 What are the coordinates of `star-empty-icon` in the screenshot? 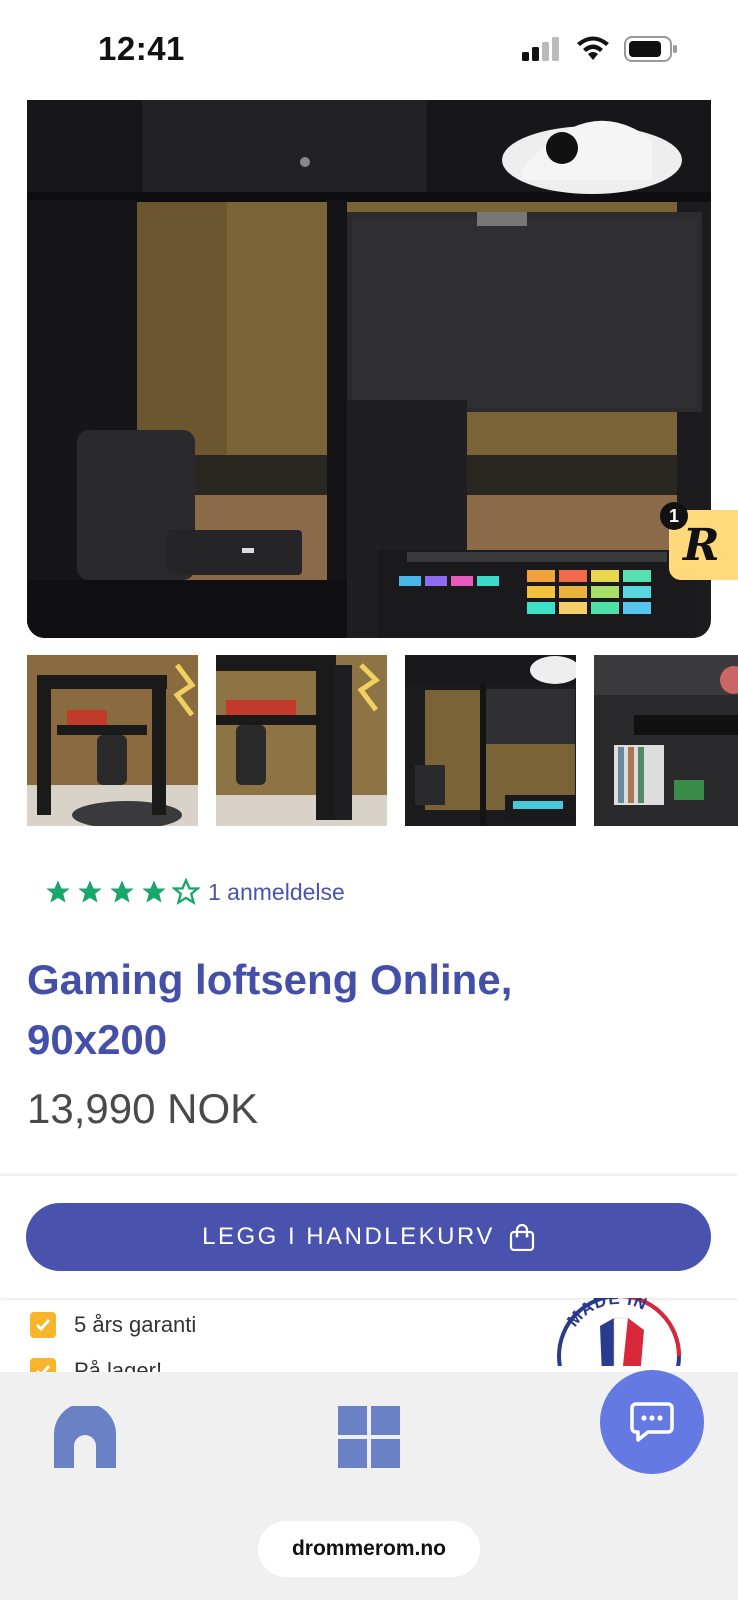 It's located at (186, 892).